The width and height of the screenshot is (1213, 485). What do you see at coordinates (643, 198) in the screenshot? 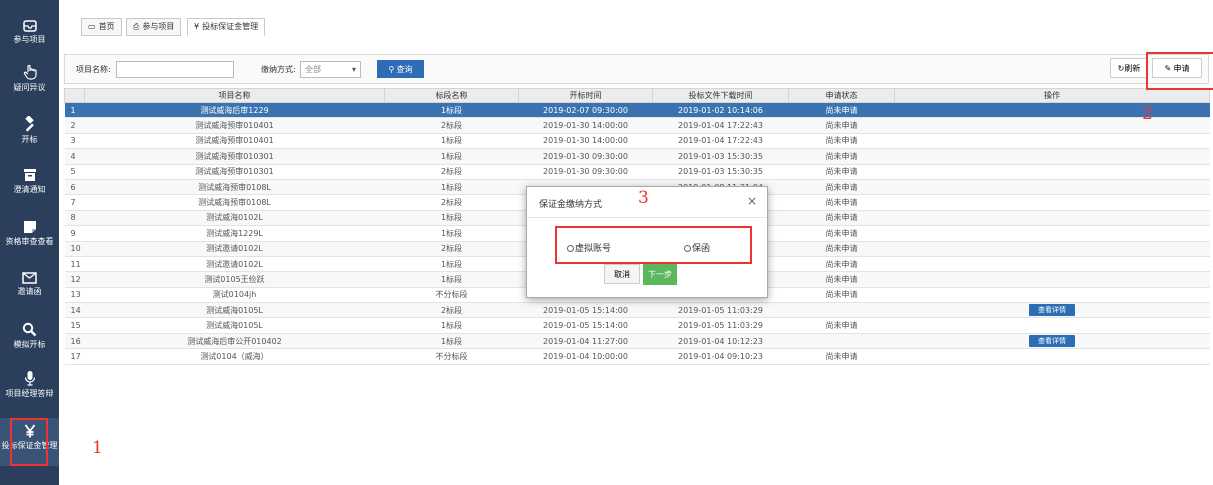
I see `annotation-number-3: 3` at bounding box center [643, 198].